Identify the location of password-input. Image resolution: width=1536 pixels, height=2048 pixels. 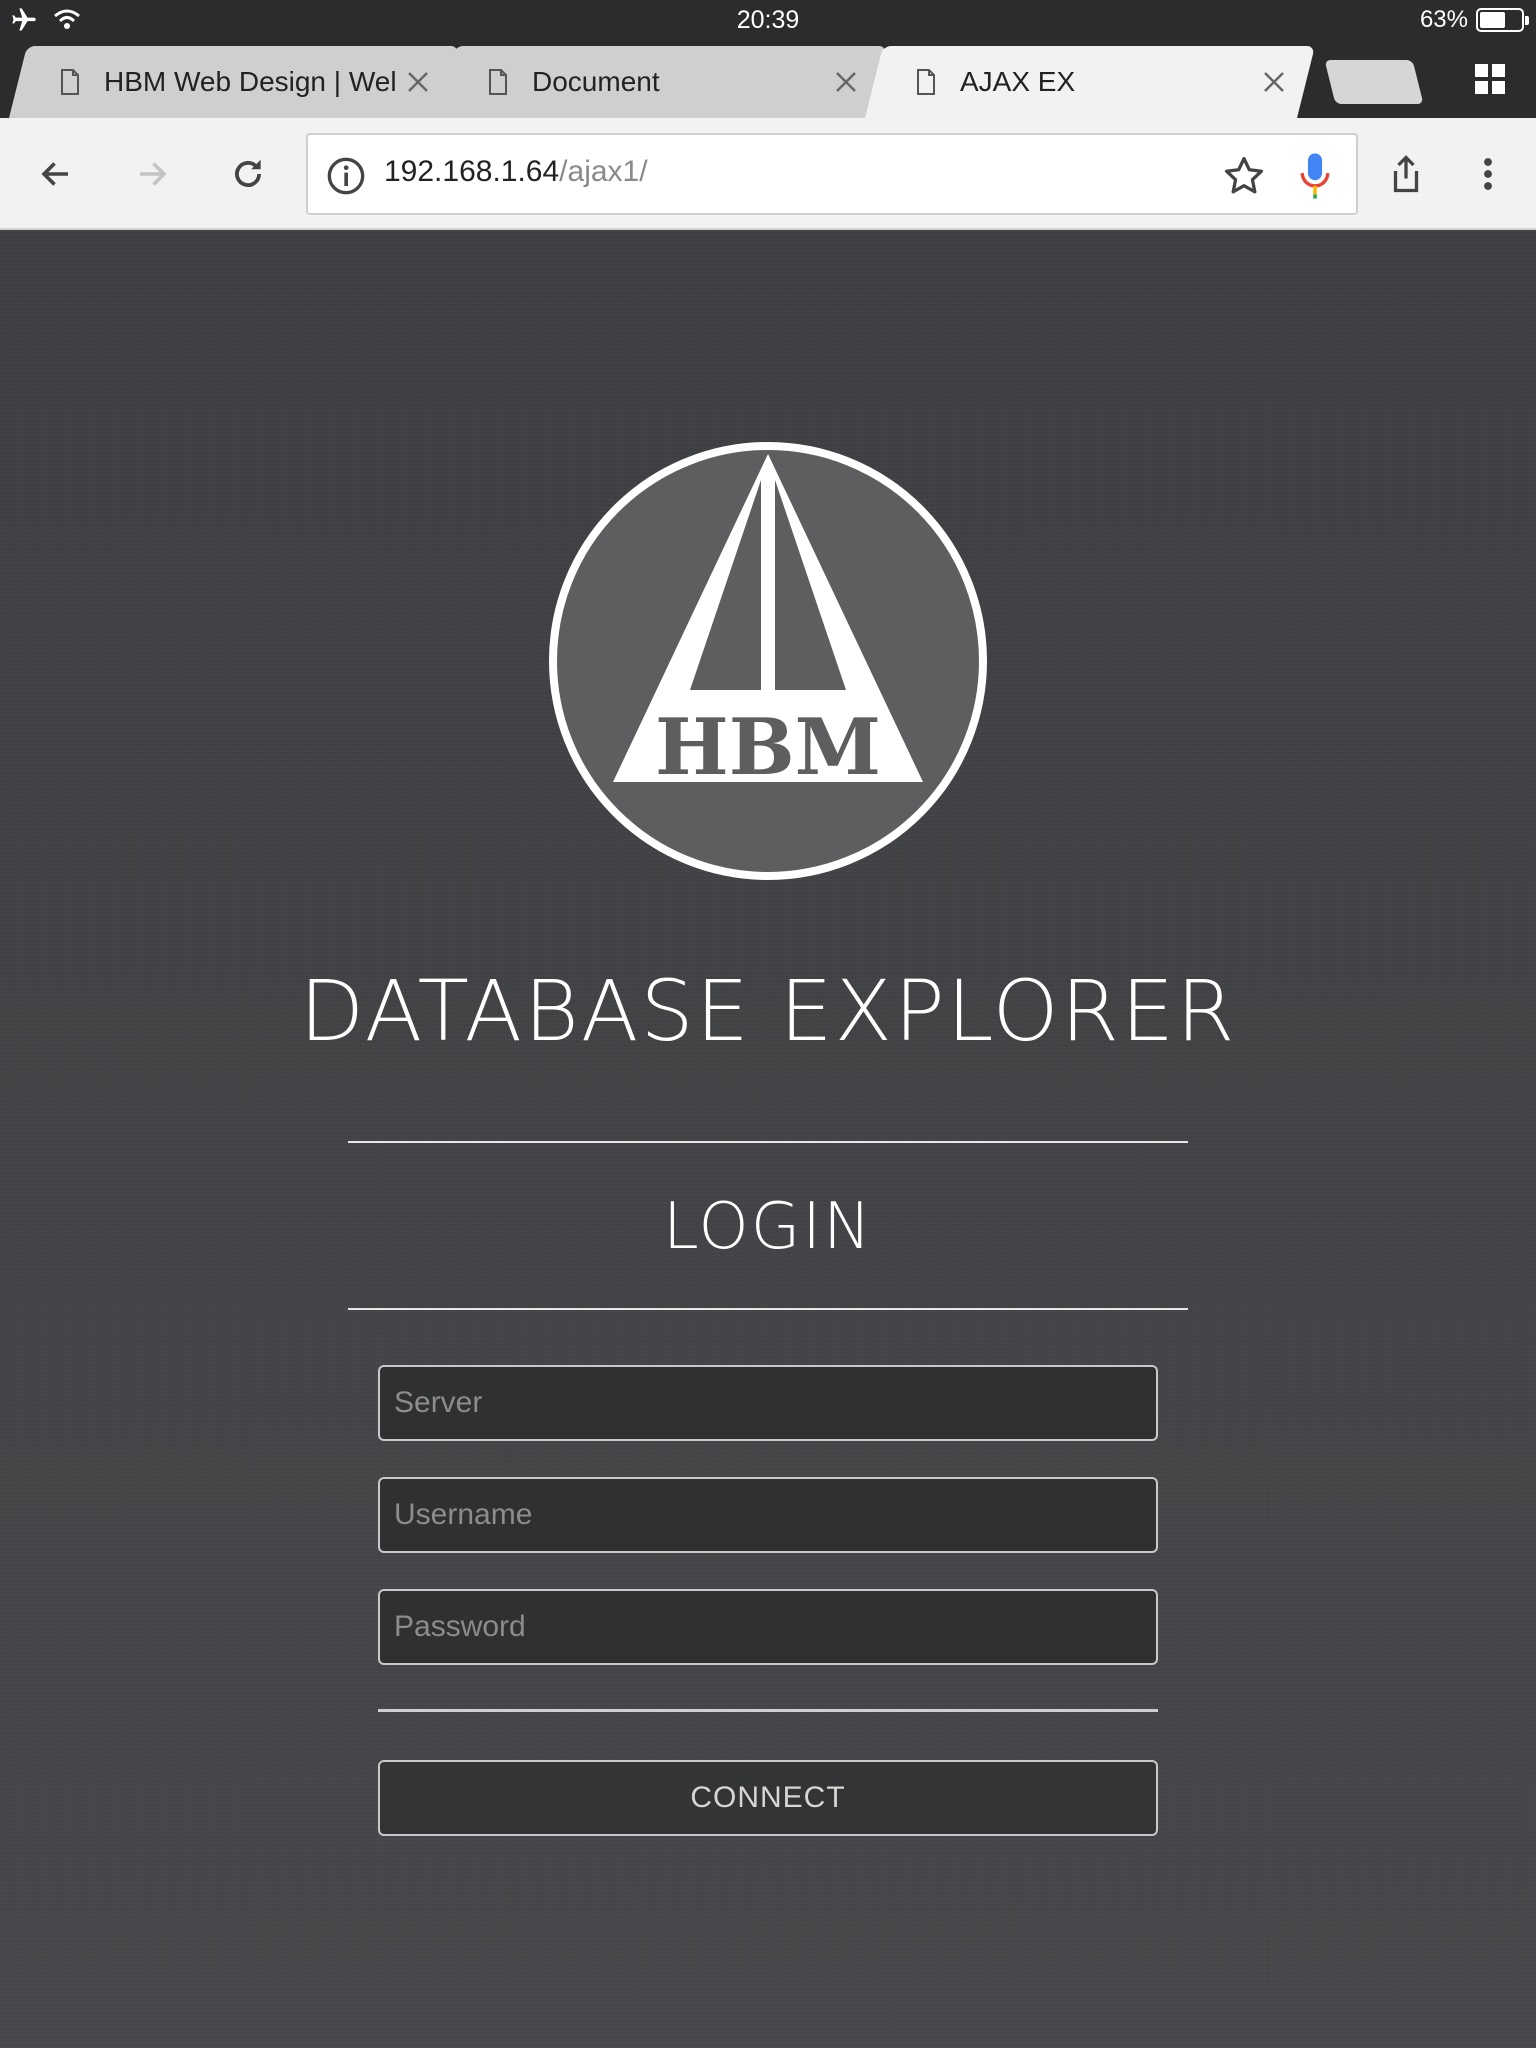
(768, 1627).